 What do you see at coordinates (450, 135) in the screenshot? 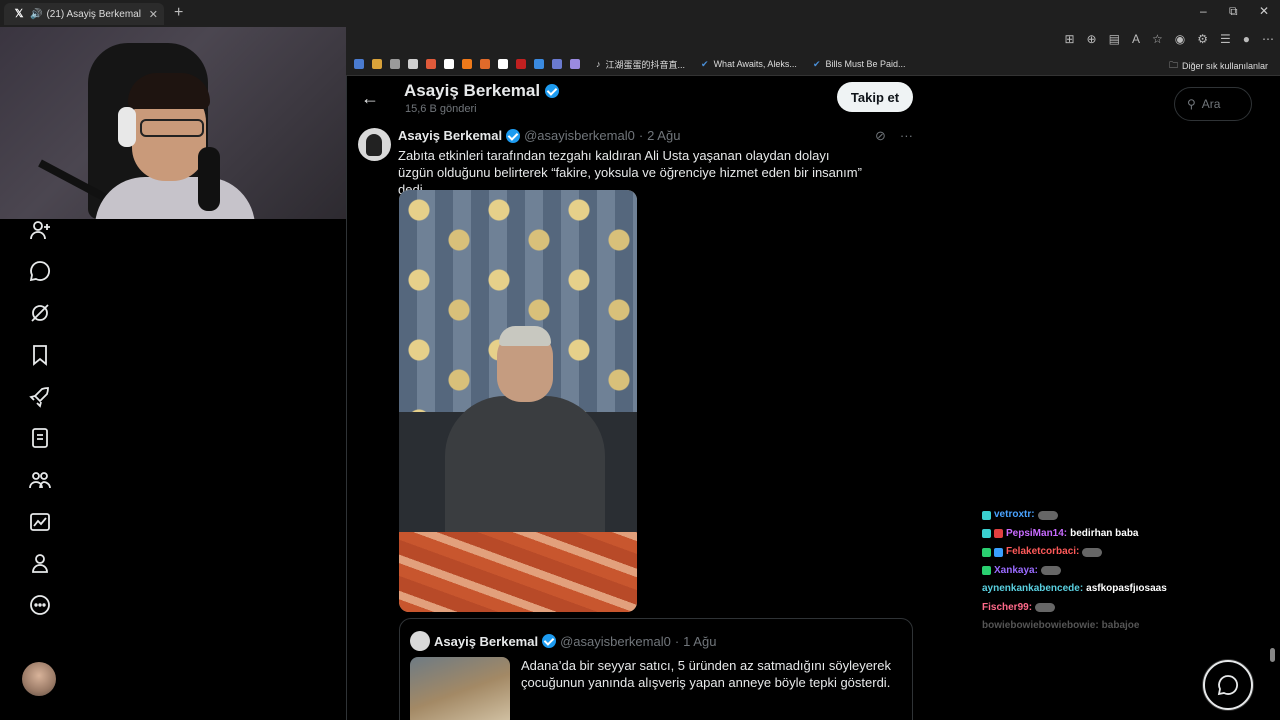
I see `tweet-author-name: Asayiş Berkemal` at bounding box center [450, 135].